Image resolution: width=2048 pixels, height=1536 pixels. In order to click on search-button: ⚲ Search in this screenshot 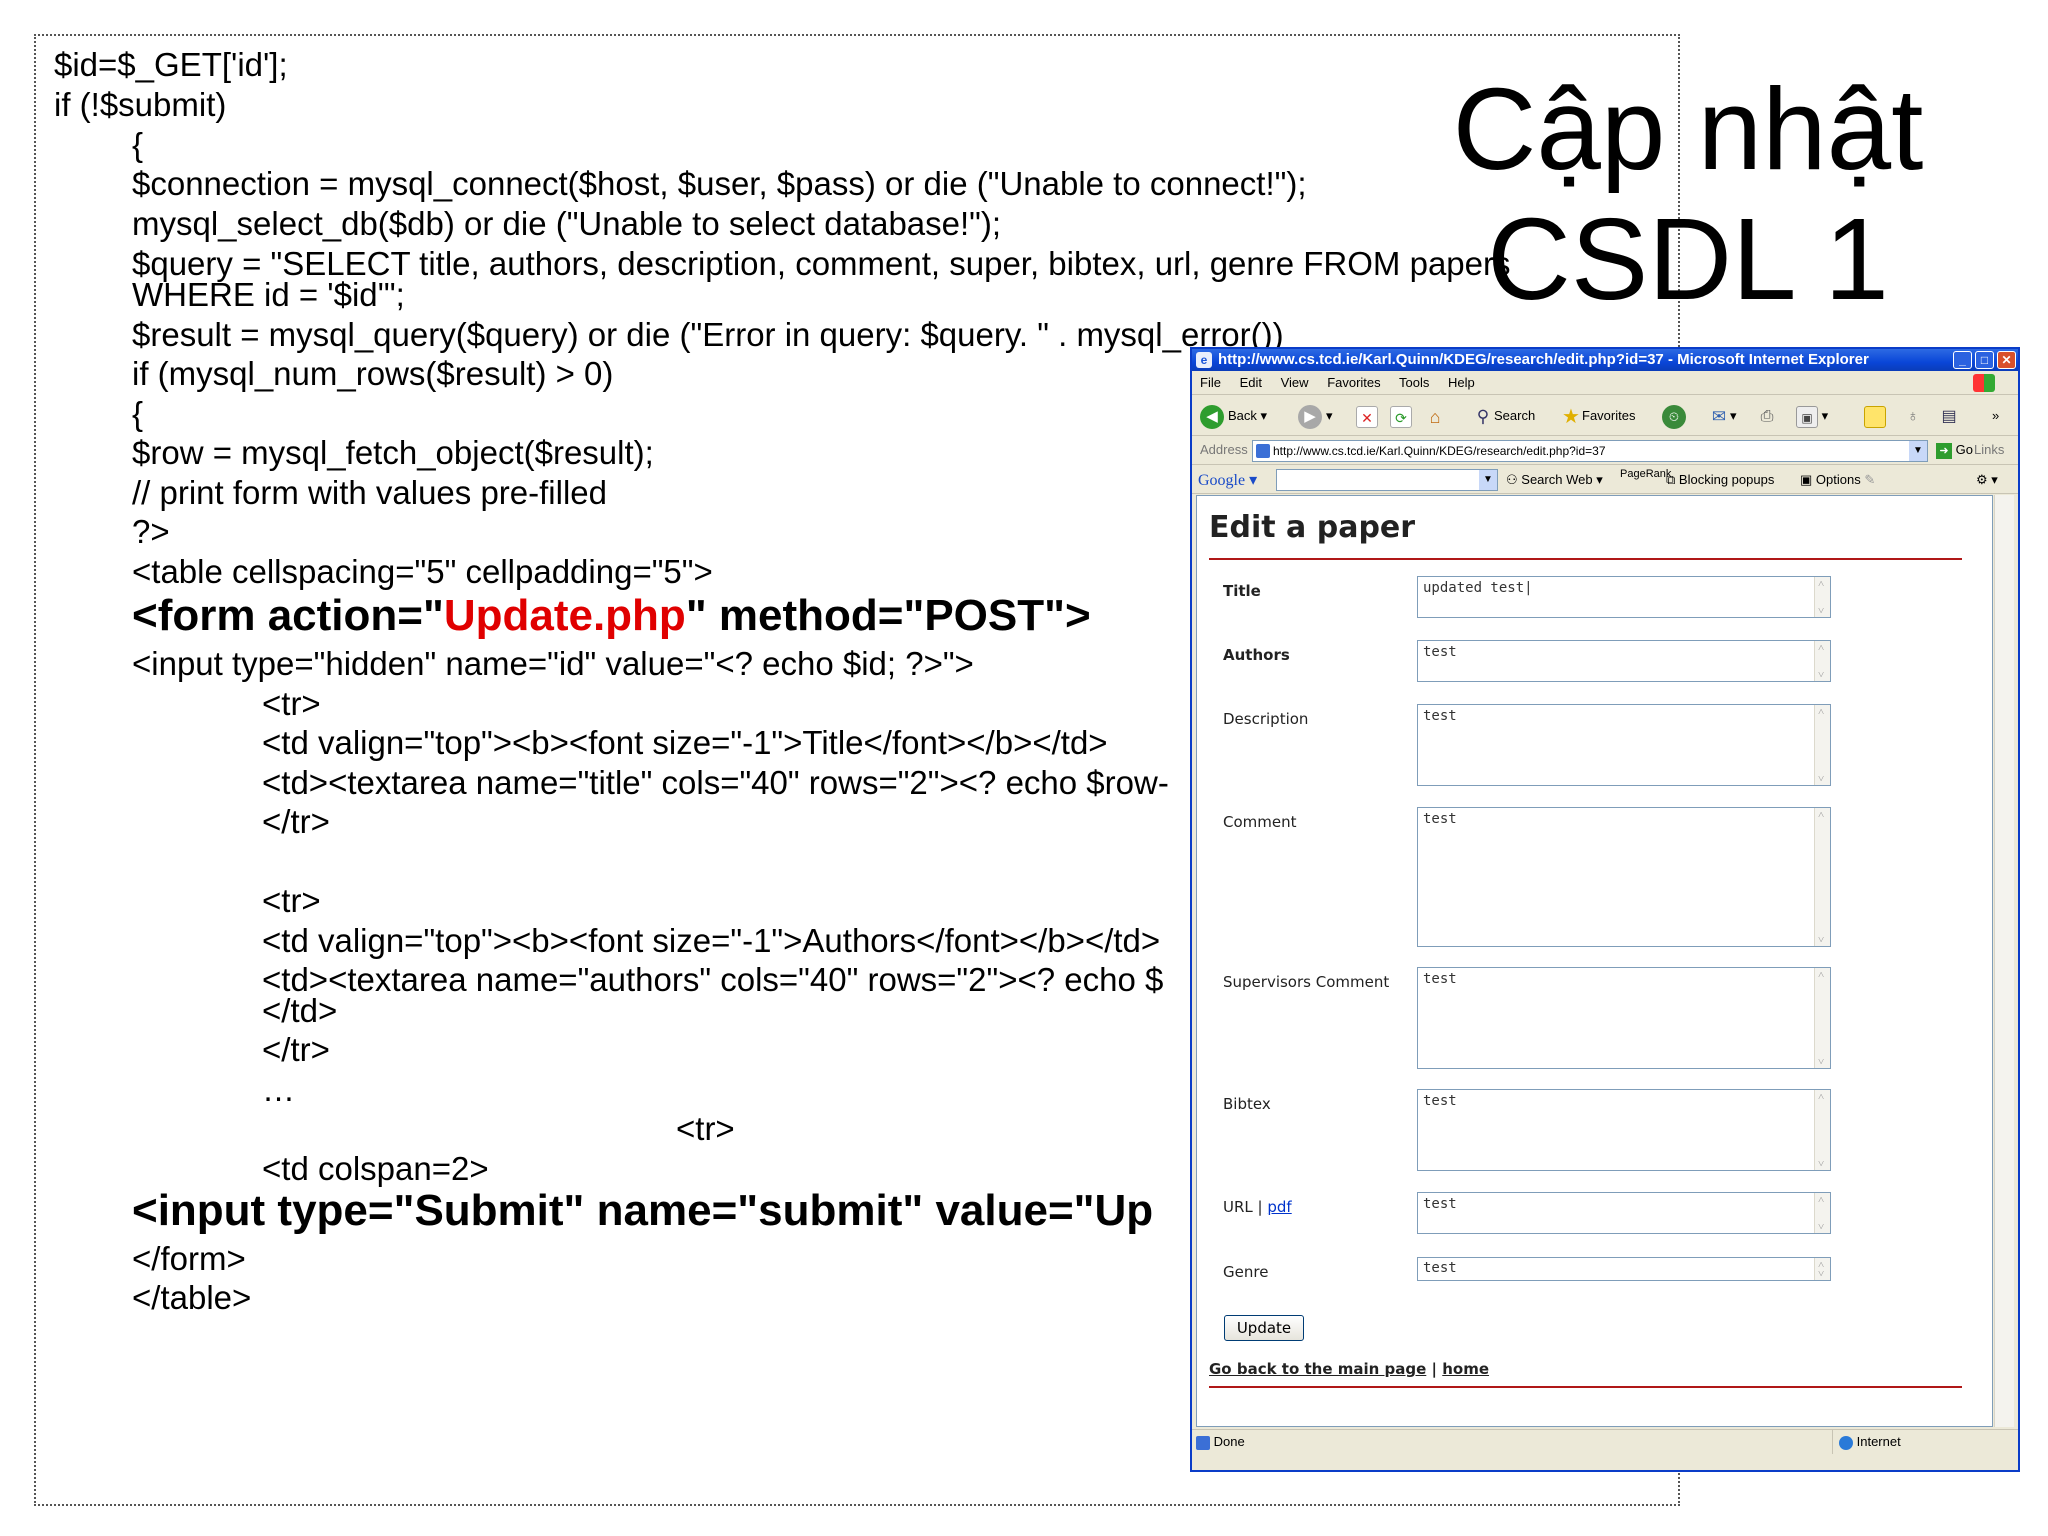, I will do `click(1503, 416)`.